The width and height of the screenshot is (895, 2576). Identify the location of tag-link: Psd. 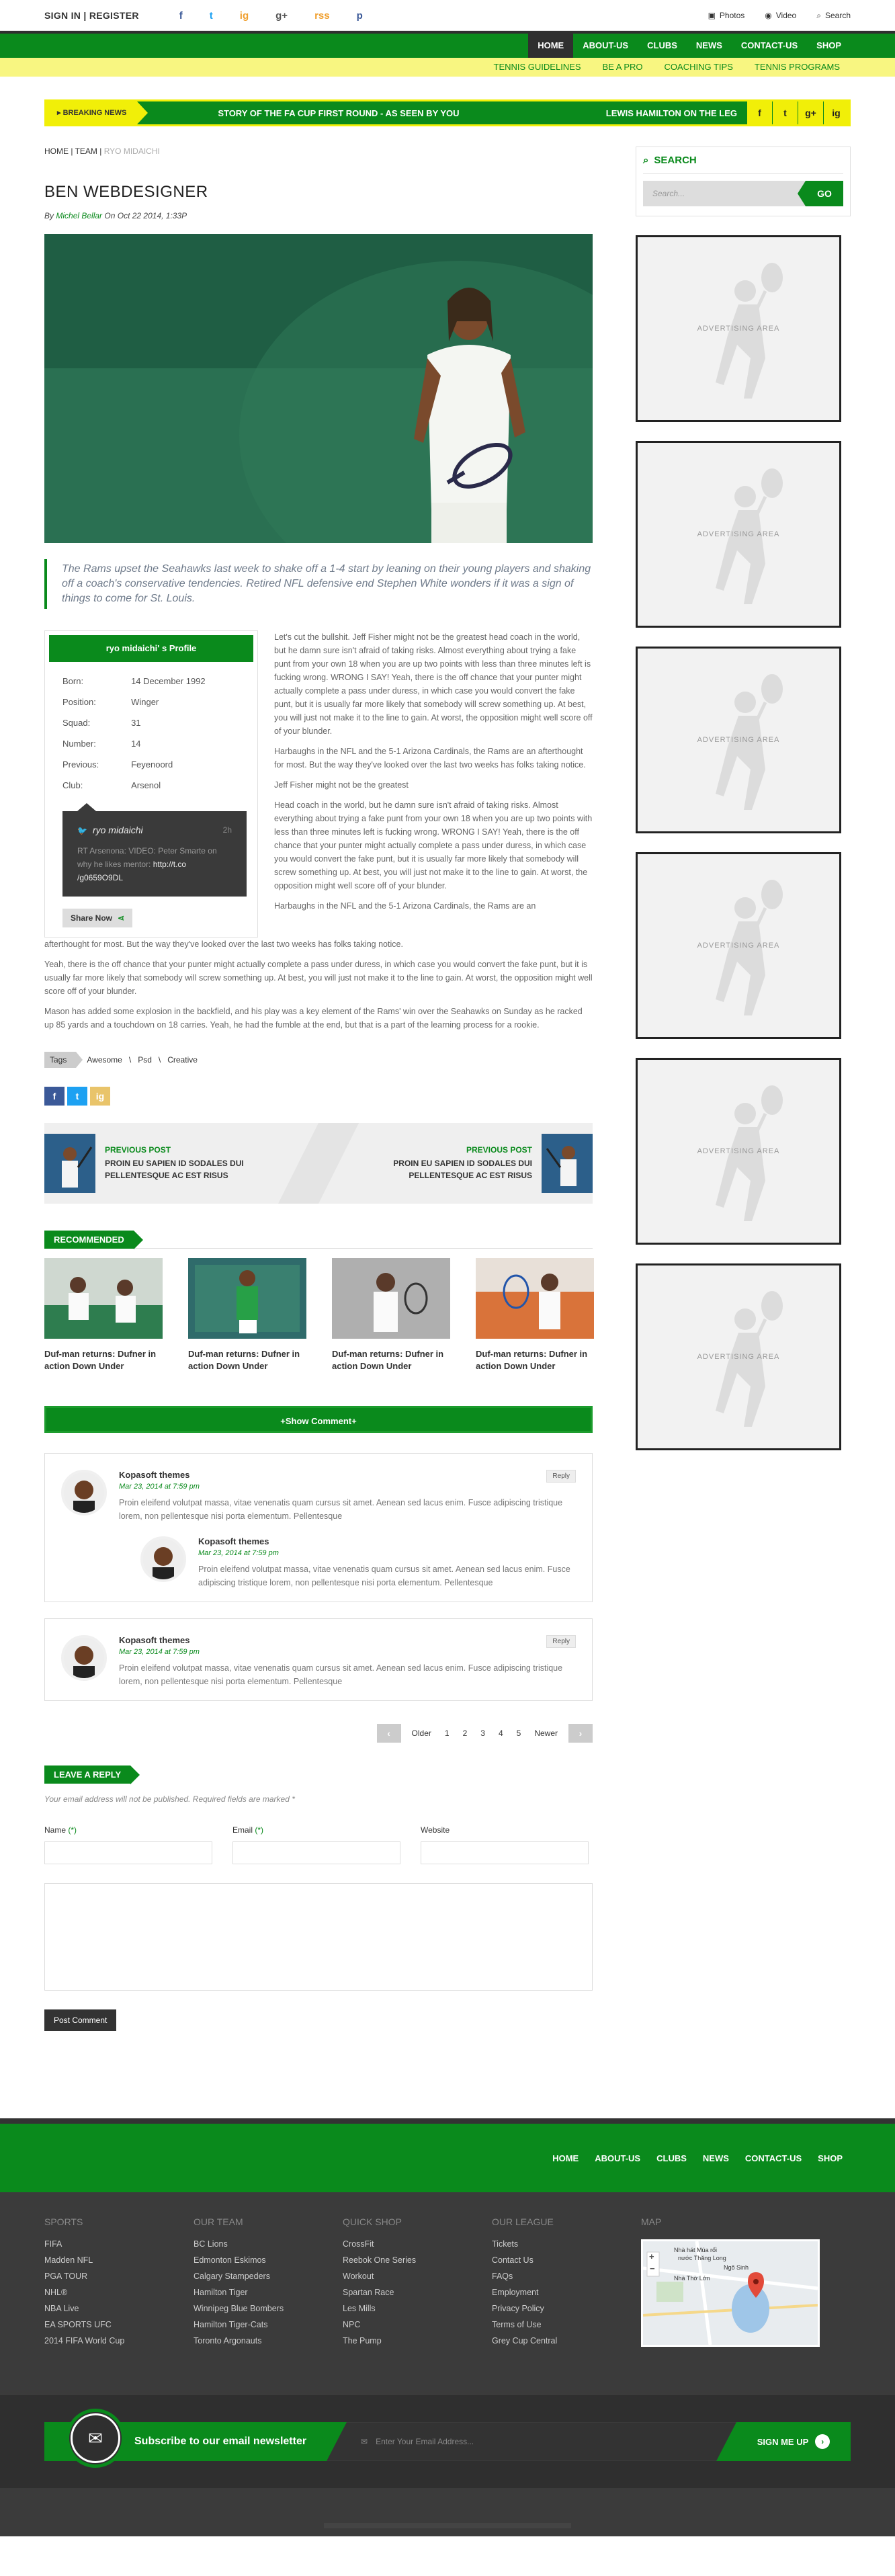
(145, 1060).